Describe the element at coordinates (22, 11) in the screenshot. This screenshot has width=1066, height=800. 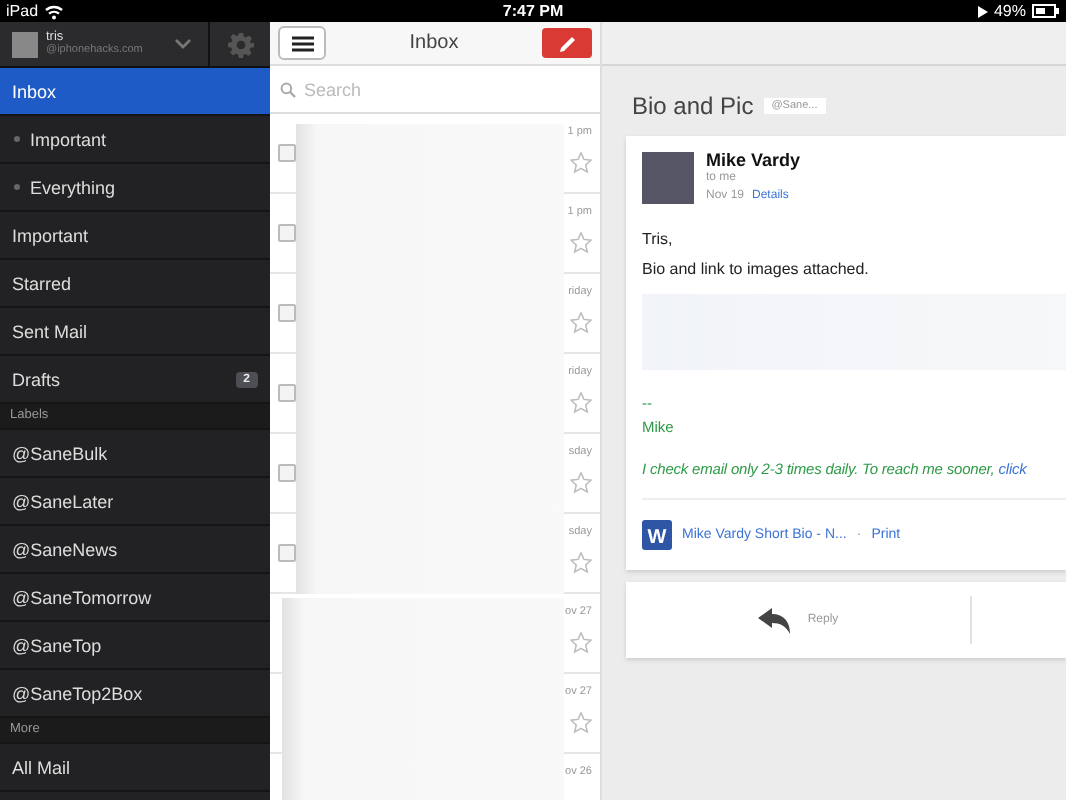
I see `device-name: iPad` at that location.